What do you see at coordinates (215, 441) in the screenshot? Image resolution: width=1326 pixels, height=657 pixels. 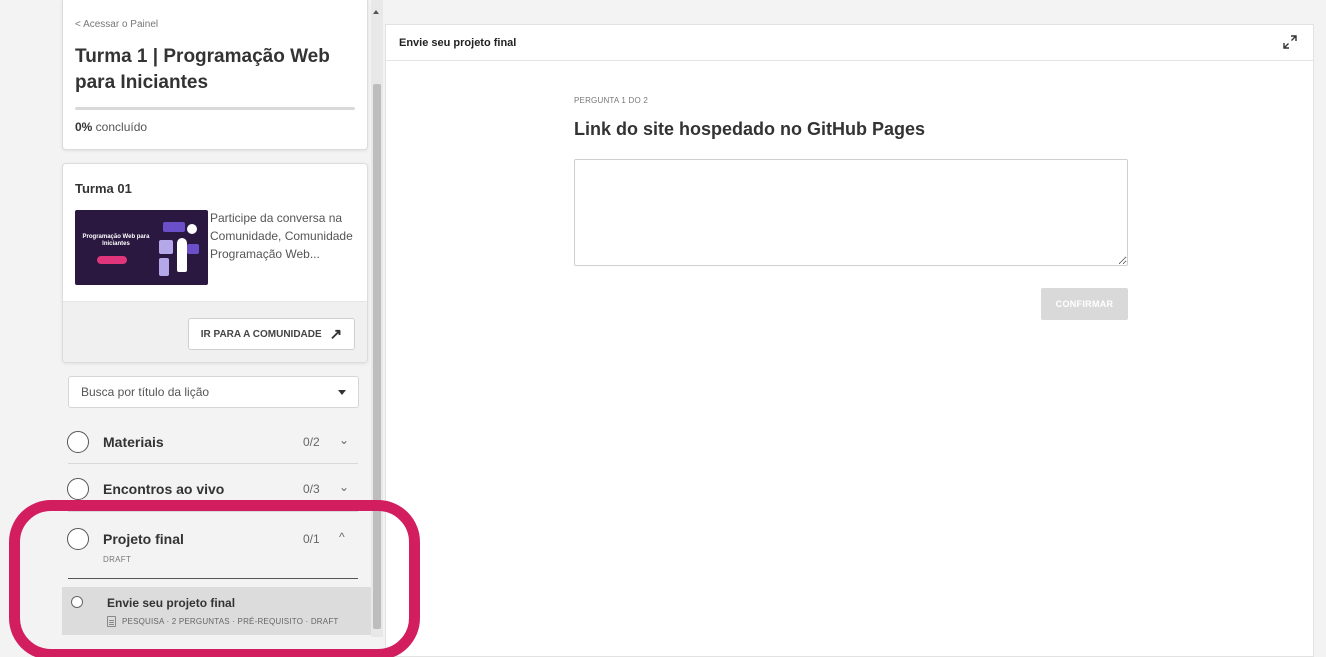 I see `section-materiais: Materiais 0/2 ⌄` at bounding box center [215, 441].